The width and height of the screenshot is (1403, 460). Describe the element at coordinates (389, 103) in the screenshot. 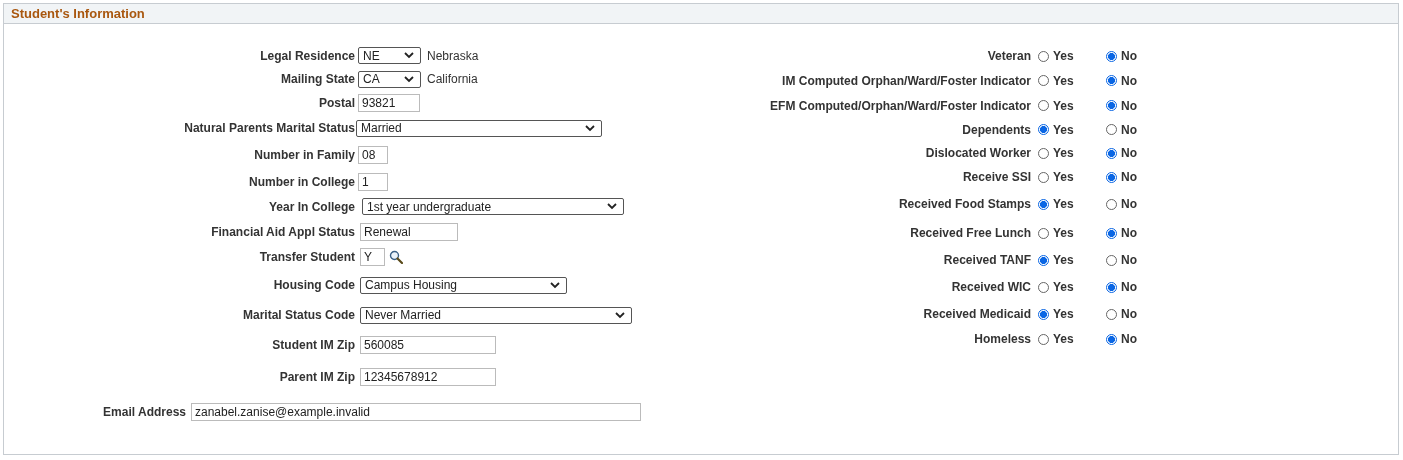

I see `input-field: 93821` at that location.